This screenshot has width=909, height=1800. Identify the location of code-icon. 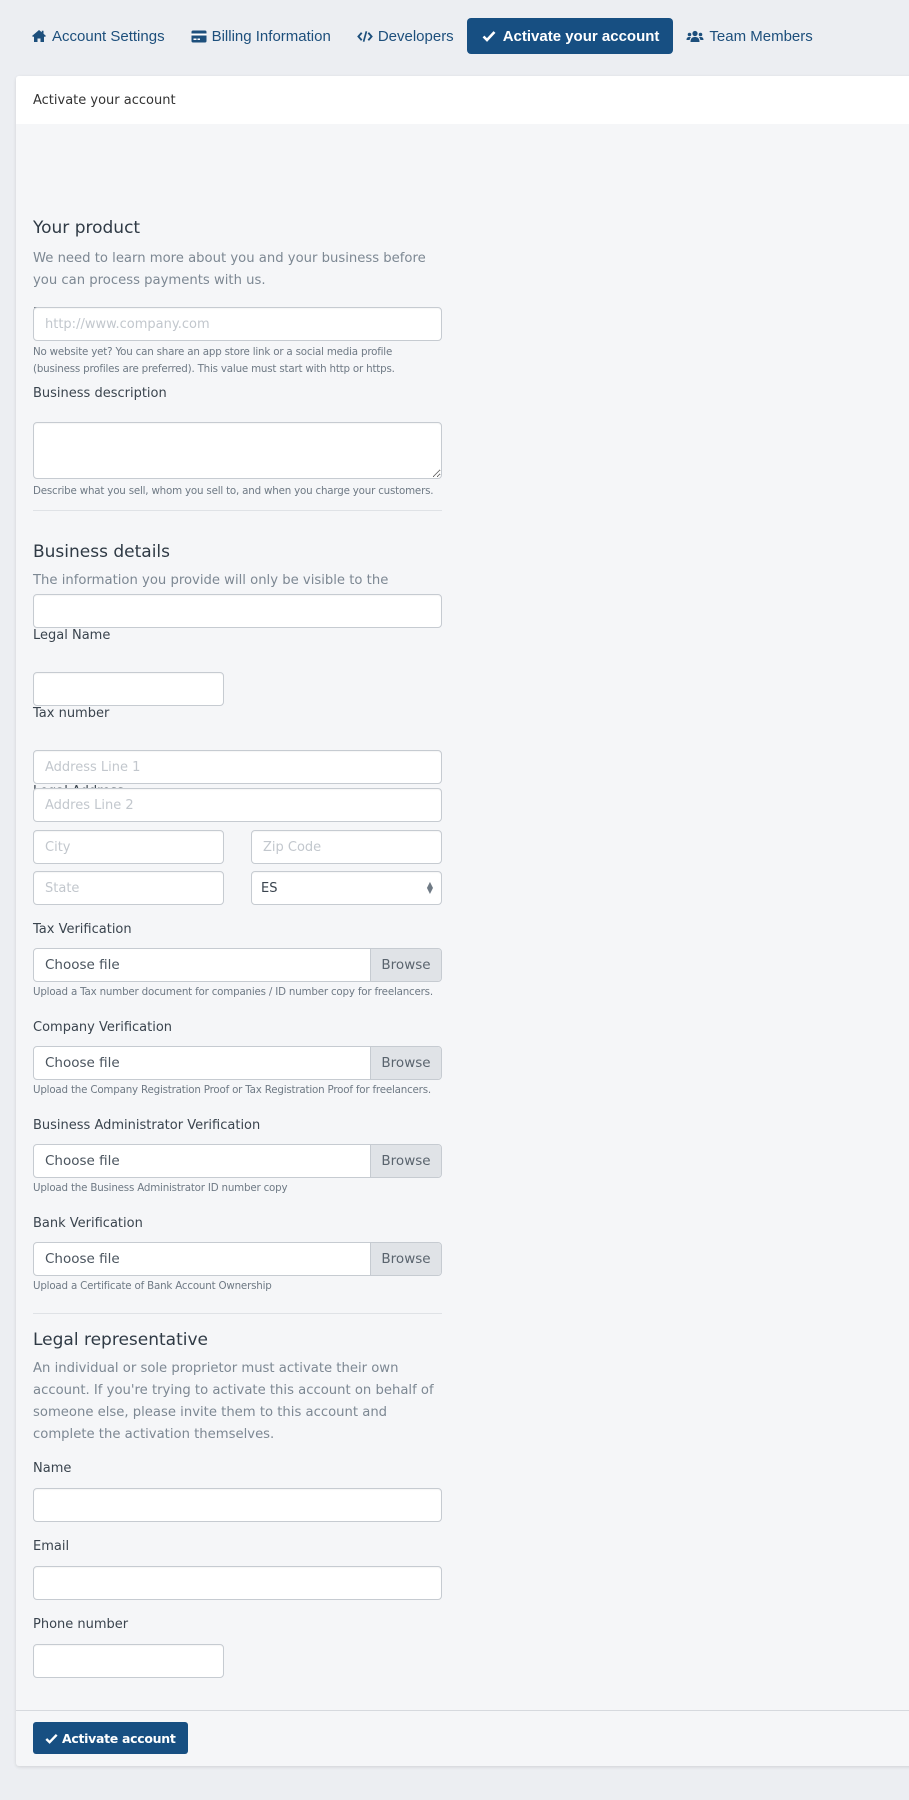
(364, 36).